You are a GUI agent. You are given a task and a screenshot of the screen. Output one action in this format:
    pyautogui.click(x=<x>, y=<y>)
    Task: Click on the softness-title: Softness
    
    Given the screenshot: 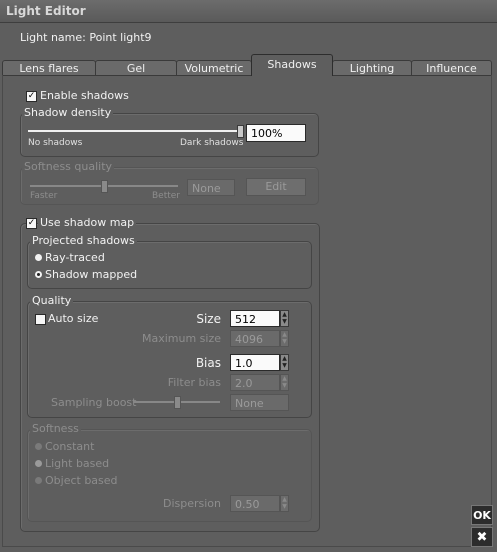 What is the action you would take?
    pyautogui.click(x=55, y=428)
    